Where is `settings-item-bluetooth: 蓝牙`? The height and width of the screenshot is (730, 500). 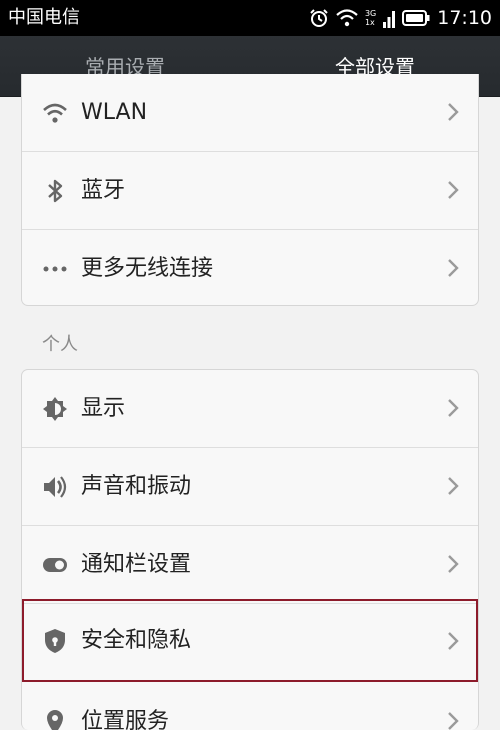 settings-item-bluetooth: 蓝牙 is located at coordinates (250, 191).